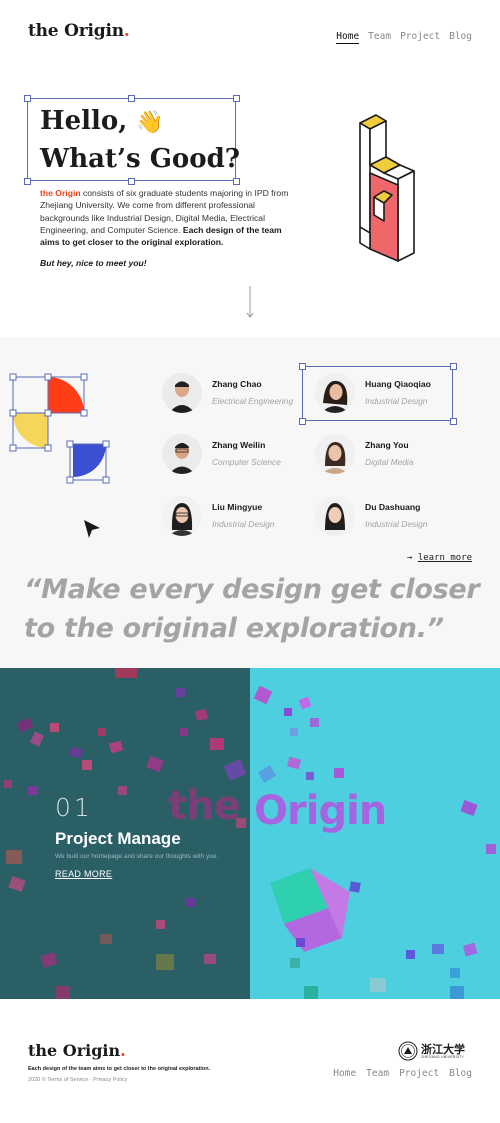  I want to click on footer-logo: the Origin., so click(77, 1050).